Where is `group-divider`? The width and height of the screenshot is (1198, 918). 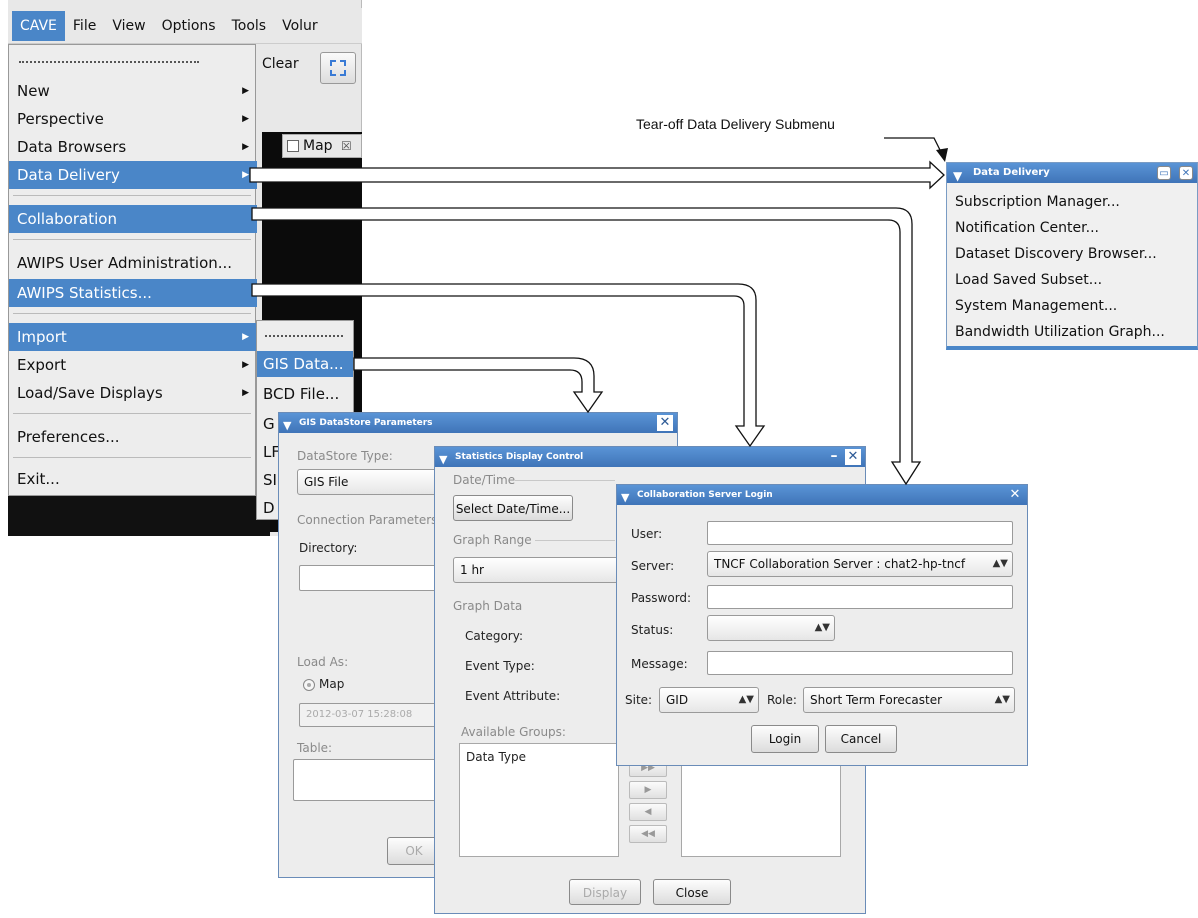 group-divider is located at coordinates (565, 480).